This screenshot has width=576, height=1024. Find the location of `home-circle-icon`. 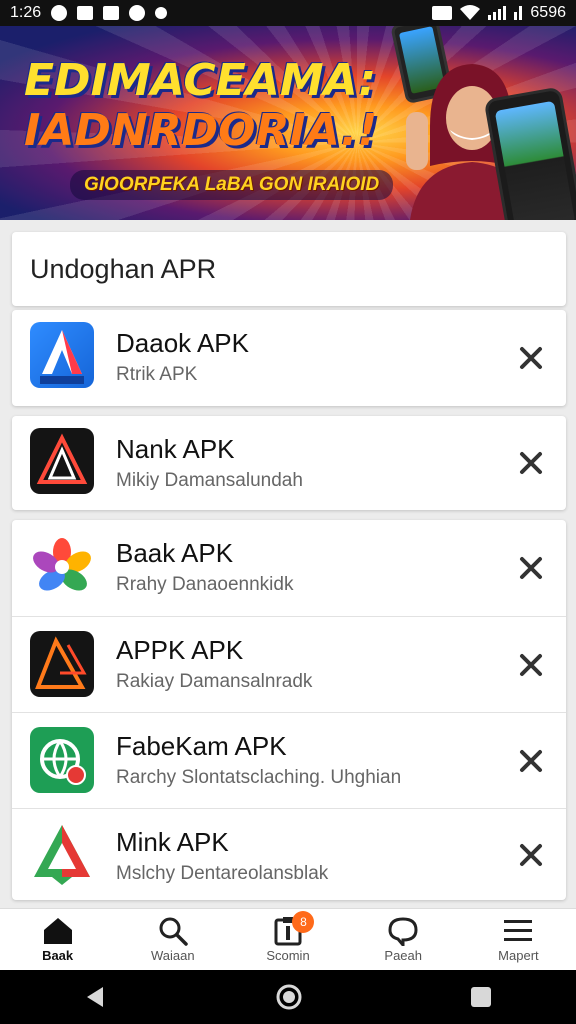

home-circle-icon is located at coordinates (289, 997).